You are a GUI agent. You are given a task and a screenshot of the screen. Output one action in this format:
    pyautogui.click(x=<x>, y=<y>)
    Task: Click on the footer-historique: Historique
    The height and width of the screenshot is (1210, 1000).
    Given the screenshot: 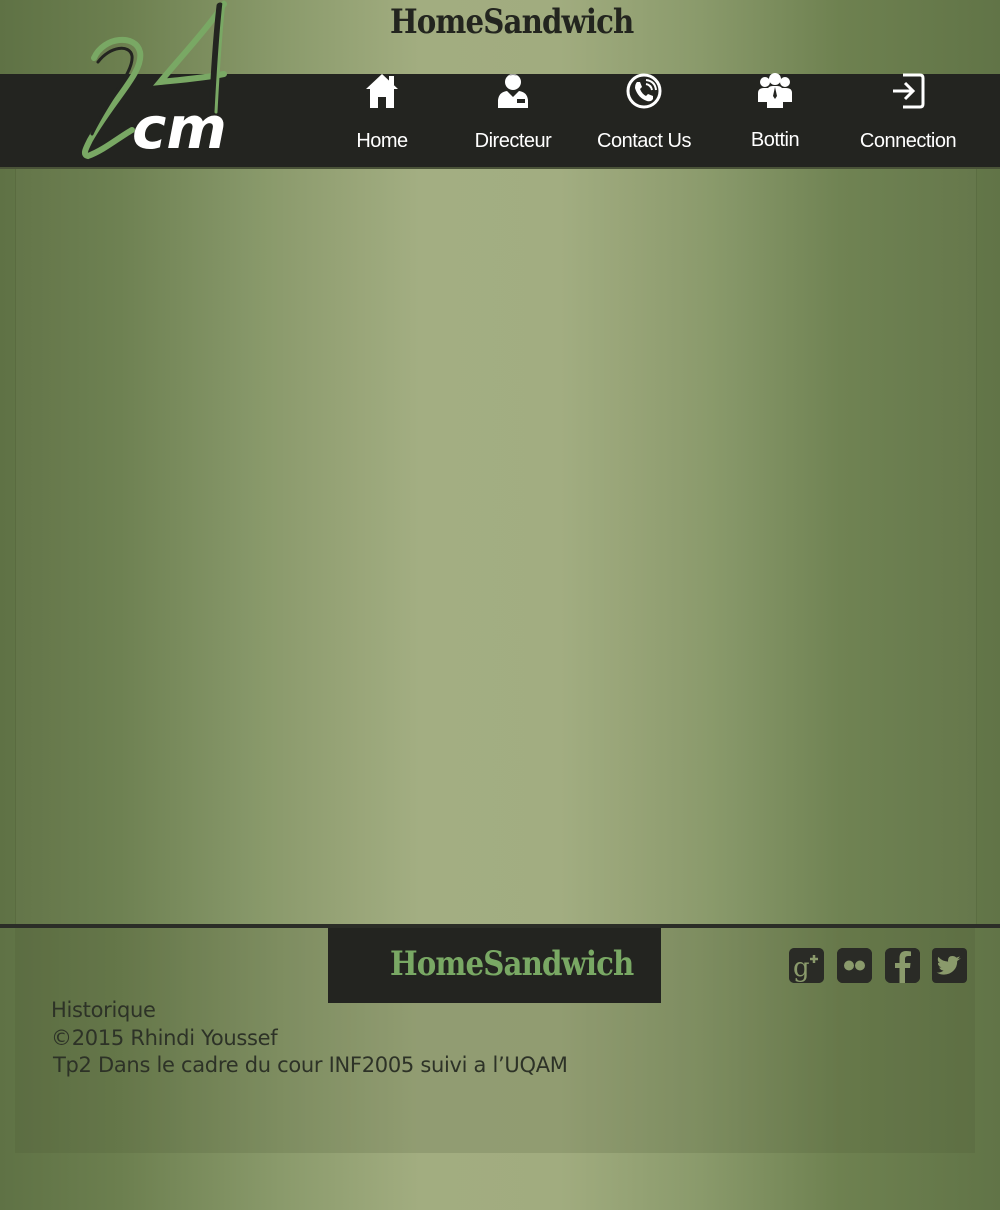 What is the action you would take?
    pyautogui.click(x=103, y=1010)
    